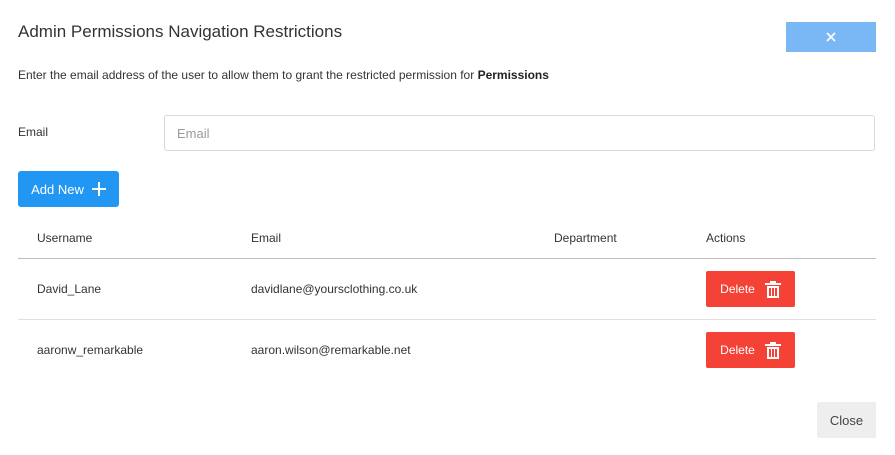 The width and height of the screenshot is (895, 455). I want to click on table-header: Username Email Department Actions, so click(447, 240).